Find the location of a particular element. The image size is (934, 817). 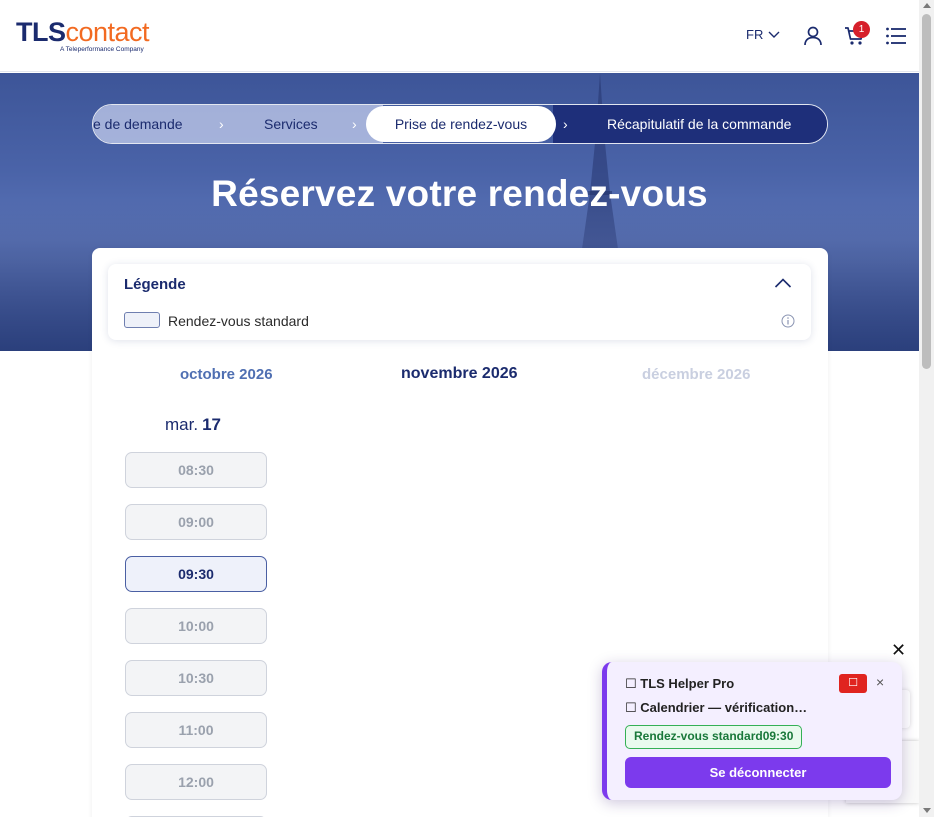

stop-button: ☐ is located at coordinates (853, 683).